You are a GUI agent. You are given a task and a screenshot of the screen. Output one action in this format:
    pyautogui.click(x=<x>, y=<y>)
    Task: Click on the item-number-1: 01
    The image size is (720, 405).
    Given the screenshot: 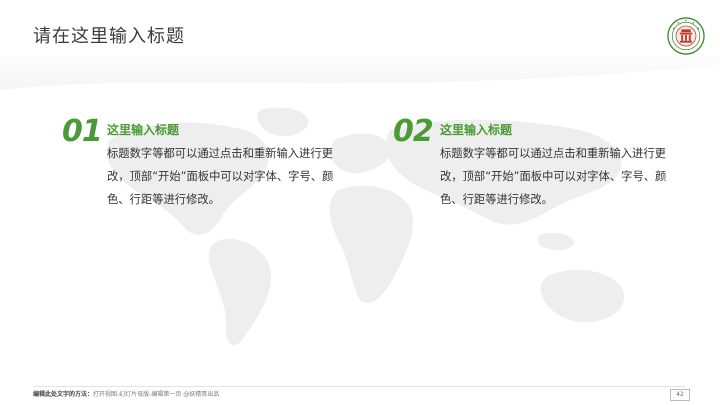 What is the action you would take?
    pyautogui.click(x=82, y=131)
    